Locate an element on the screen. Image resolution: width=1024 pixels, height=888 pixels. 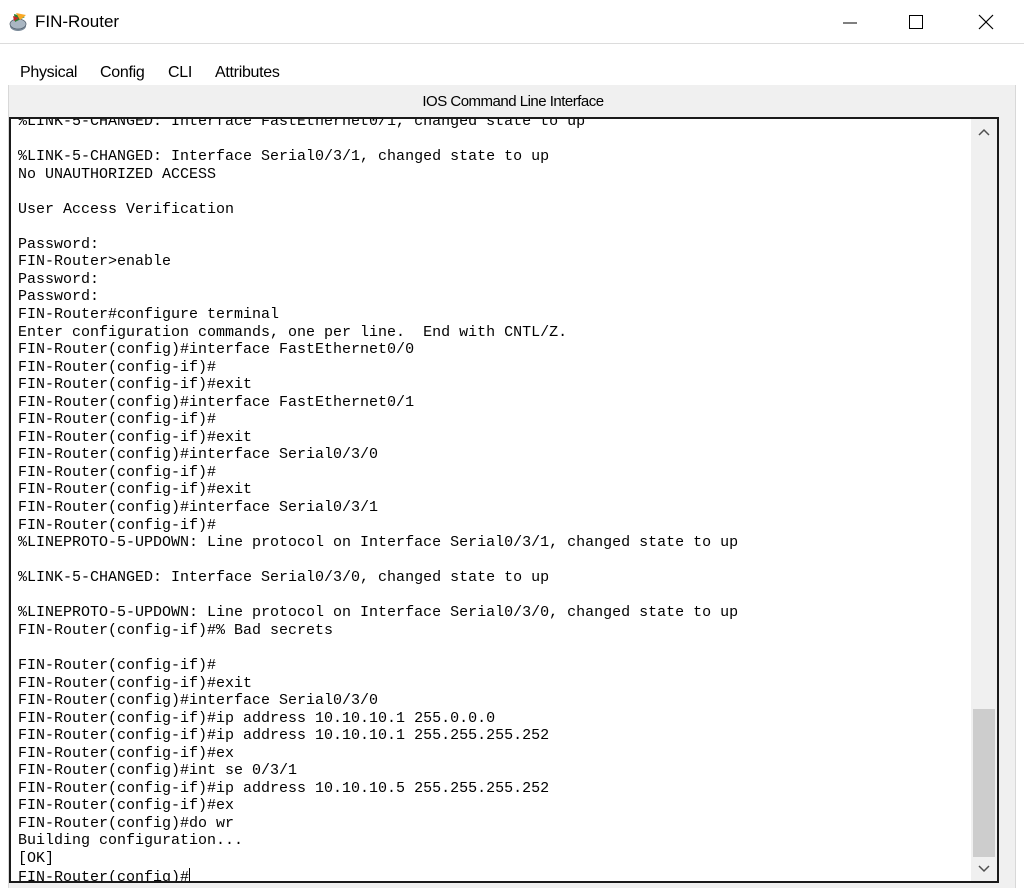
terminal-line: FIN-Router>enable is located at coordinates (95, 262).